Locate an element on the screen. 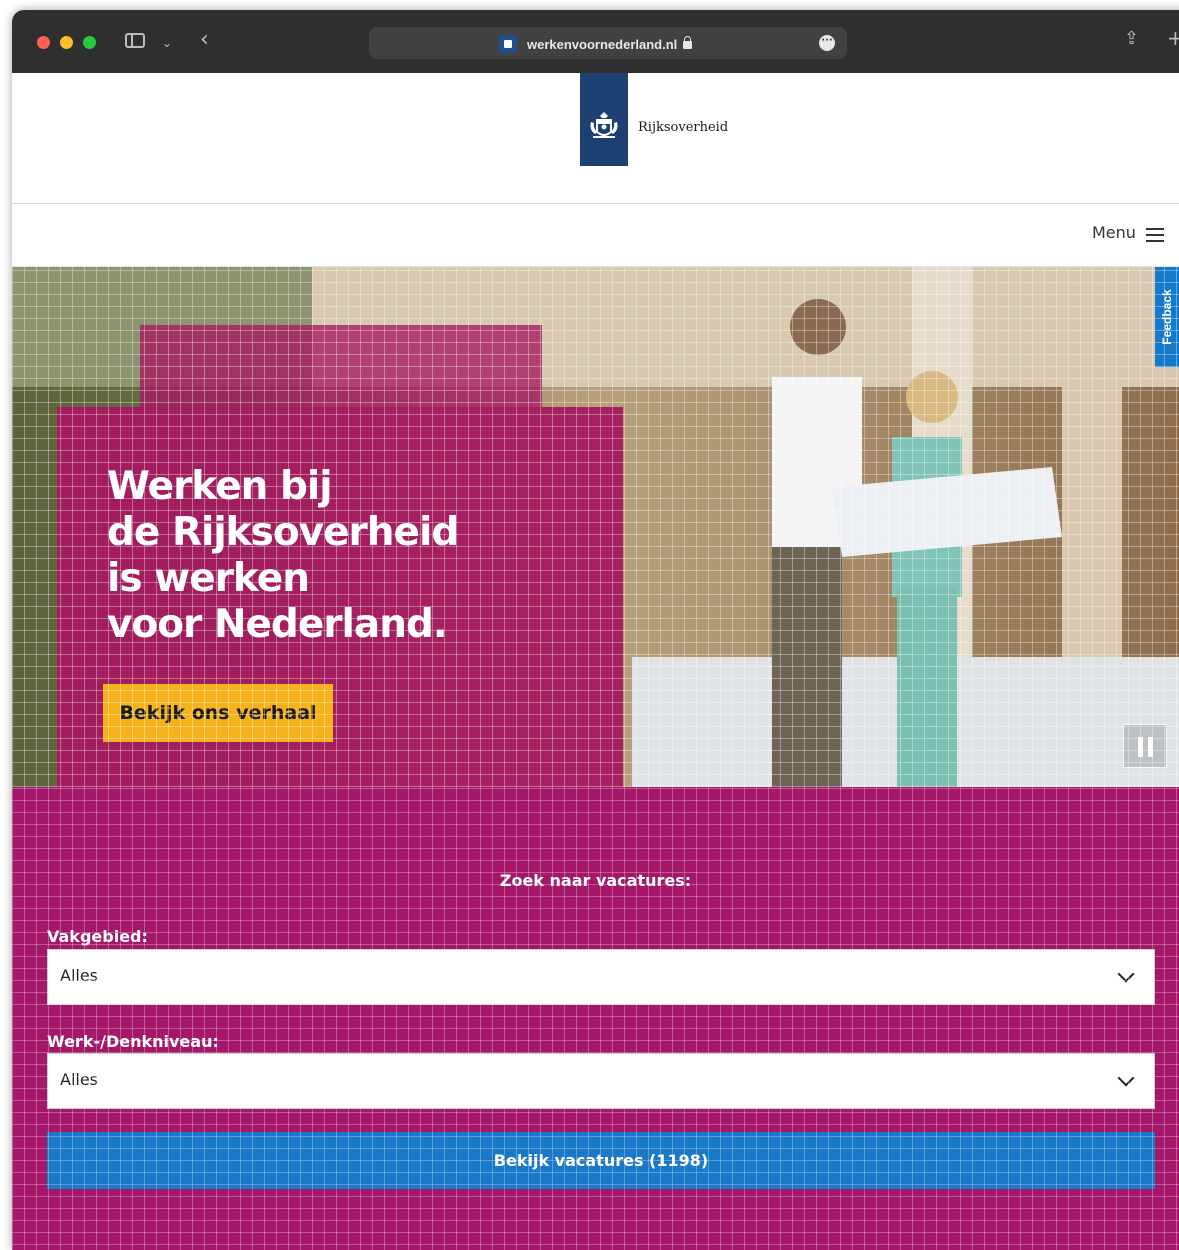 The image size is (1179, 1250). bekijk-ons-verhaal-button: Bekijk ons verhaal is located at coordinates (218, 713).